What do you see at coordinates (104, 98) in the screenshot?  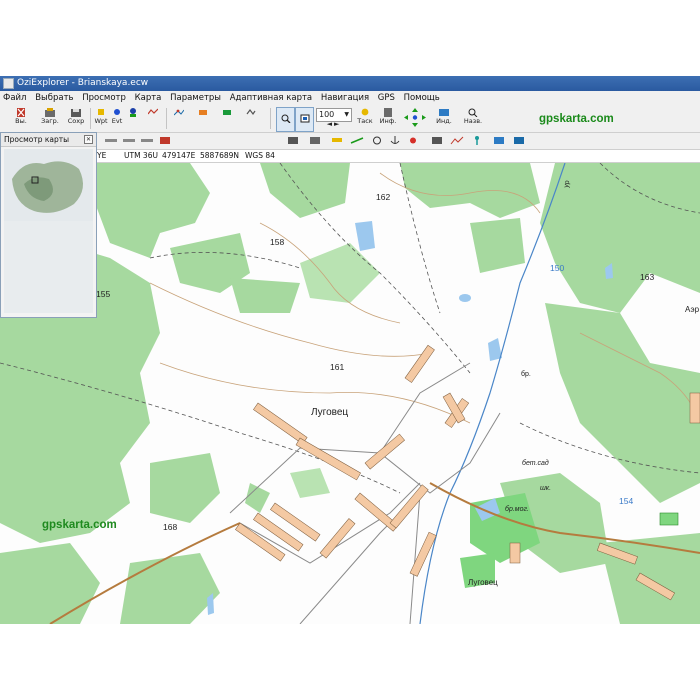 I see `menu-view: Просмотр` at bounding box center [104, 98].